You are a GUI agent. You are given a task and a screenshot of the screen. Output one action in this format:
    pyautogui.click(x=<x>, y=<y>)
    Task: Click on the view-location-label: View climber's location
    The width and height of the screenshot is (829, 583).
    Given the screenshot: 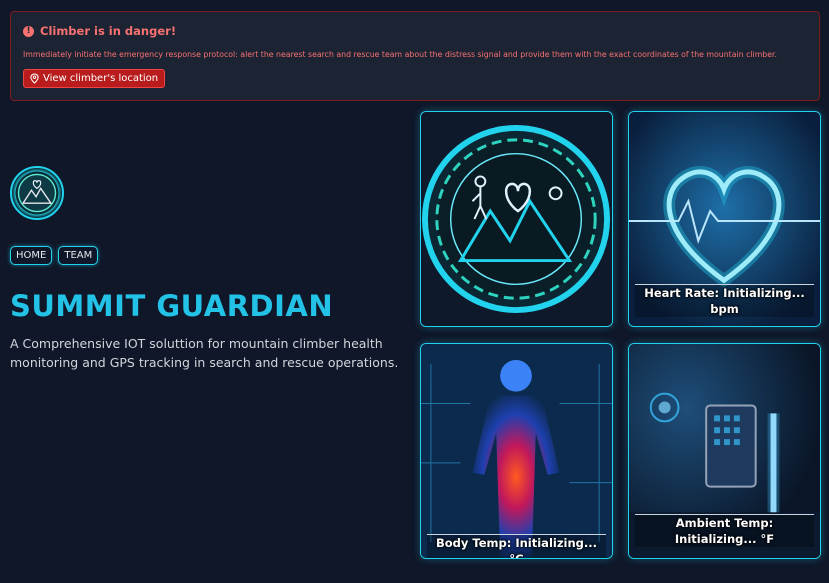 What is the action you would take?
    pyautogui.click(x=101, y=78)
    